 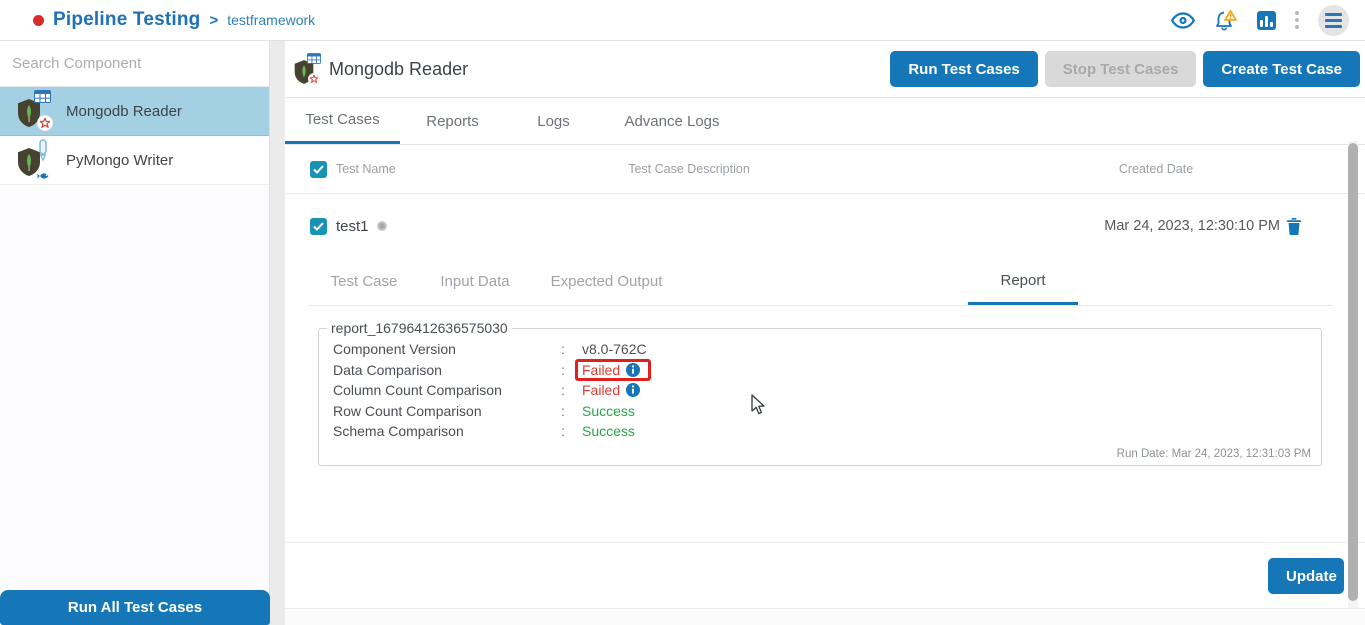 What do you see at coordinates (364, 281) in the screenshot?
I see `sub-tab-test-case: Test Case` at bounding box center [364, 281].